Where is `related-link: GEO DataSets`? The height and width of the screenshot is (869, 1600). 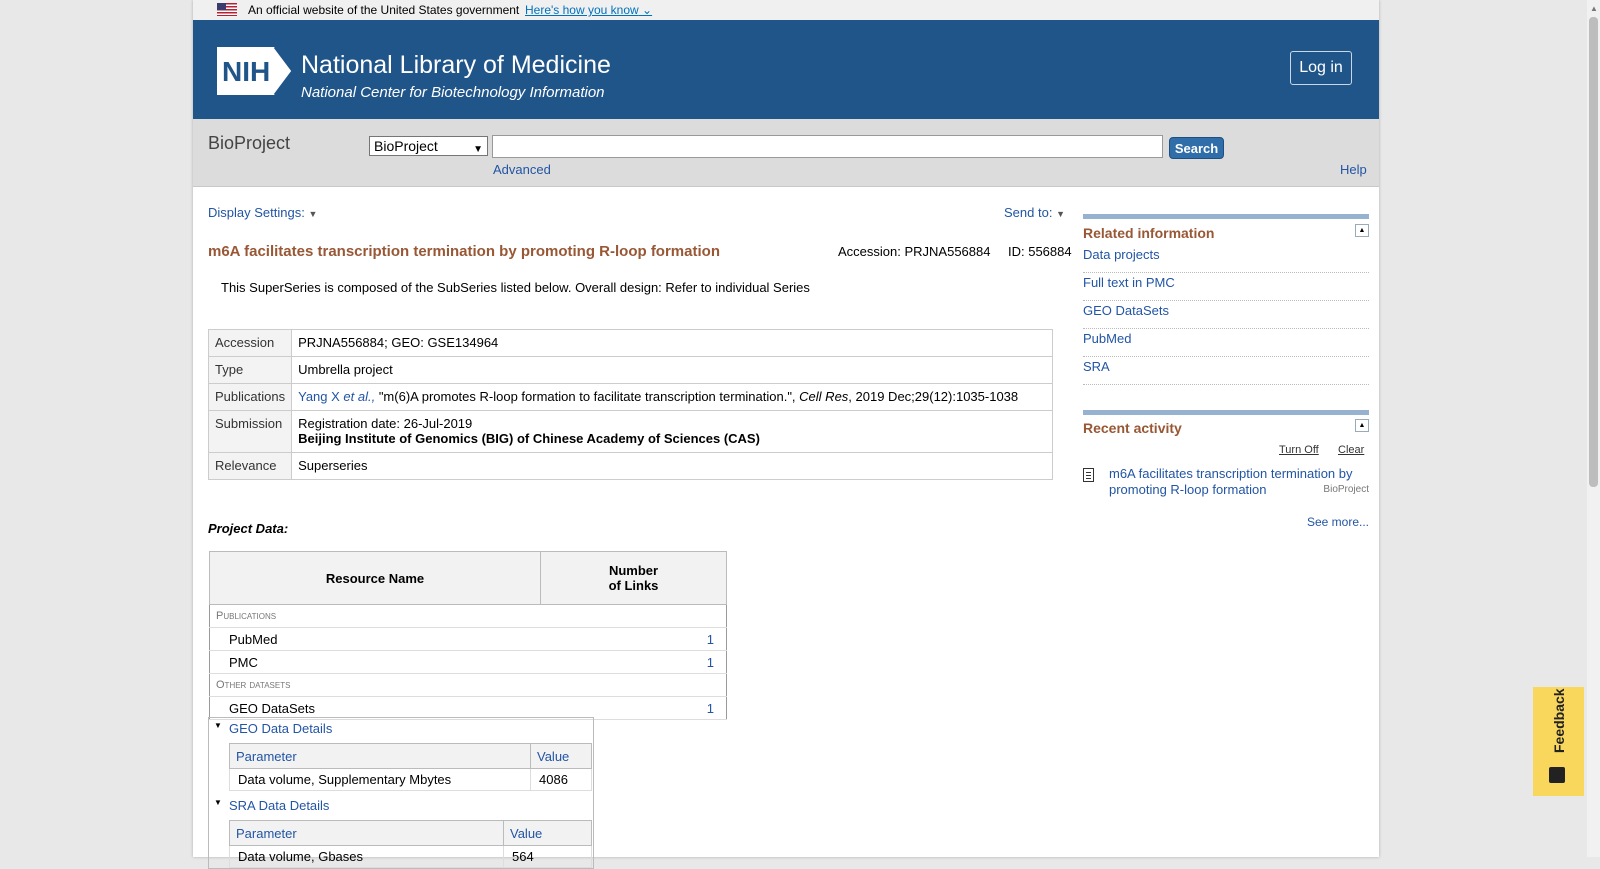 related-link: GEO DataSets is located at coordinates (1226, 315).